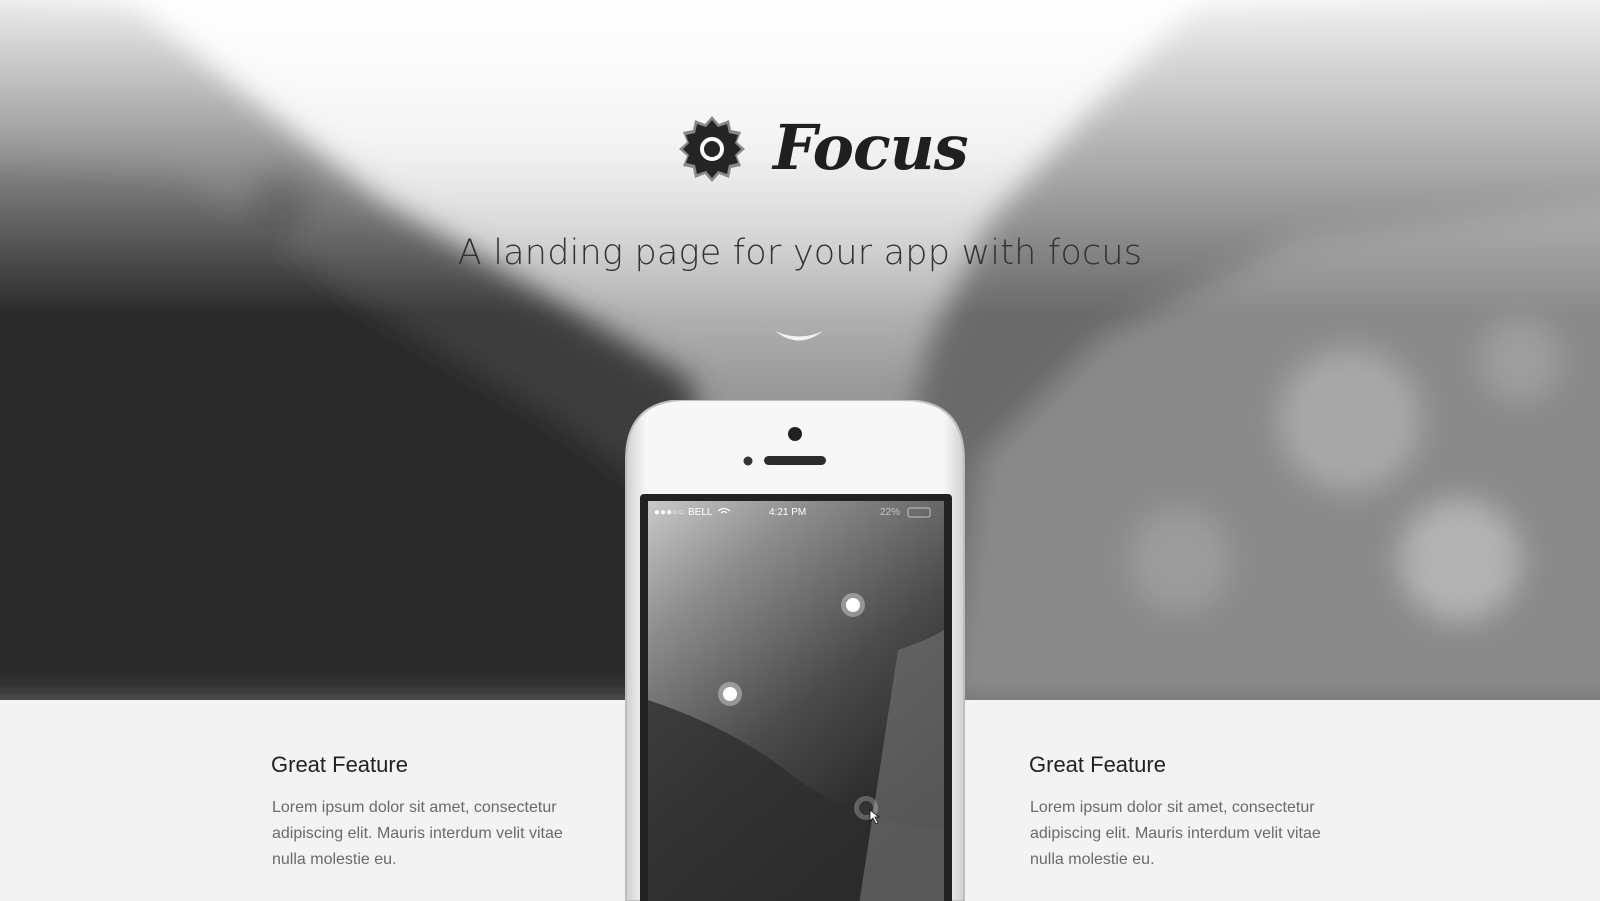 The width and height of the screenshot is (1600, 901). Describe the element at coordinates (700, 512) in the screenshot. I see `carrier-name: BELL` at that location.